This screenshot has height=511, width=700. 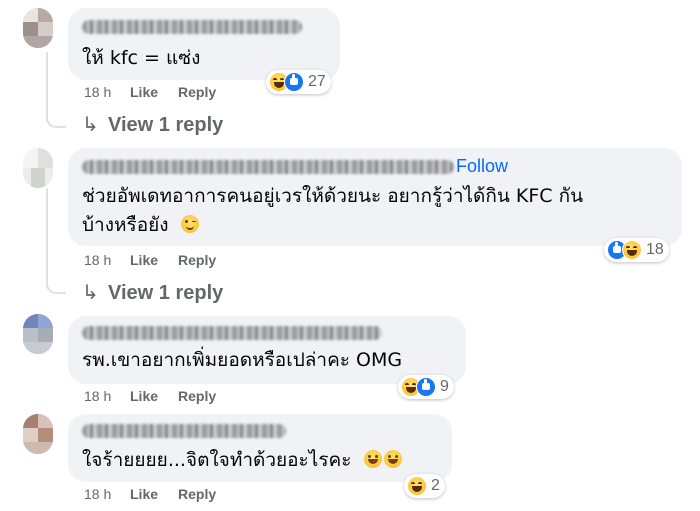 What do you see at coordinates (125, 225) in the screenshot?
I see `comment-text-line-2-text: บ้างหรือยัง` at bounding box center [125, 225].